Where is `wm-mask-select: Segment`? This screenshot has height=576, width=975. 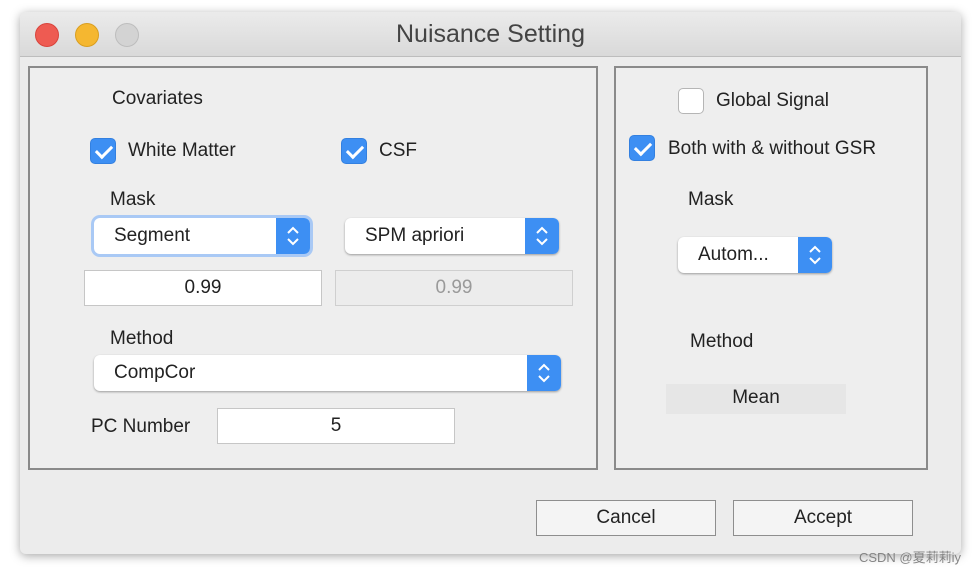
wm-mask-select: Segment is located at coordinates (202, 236).